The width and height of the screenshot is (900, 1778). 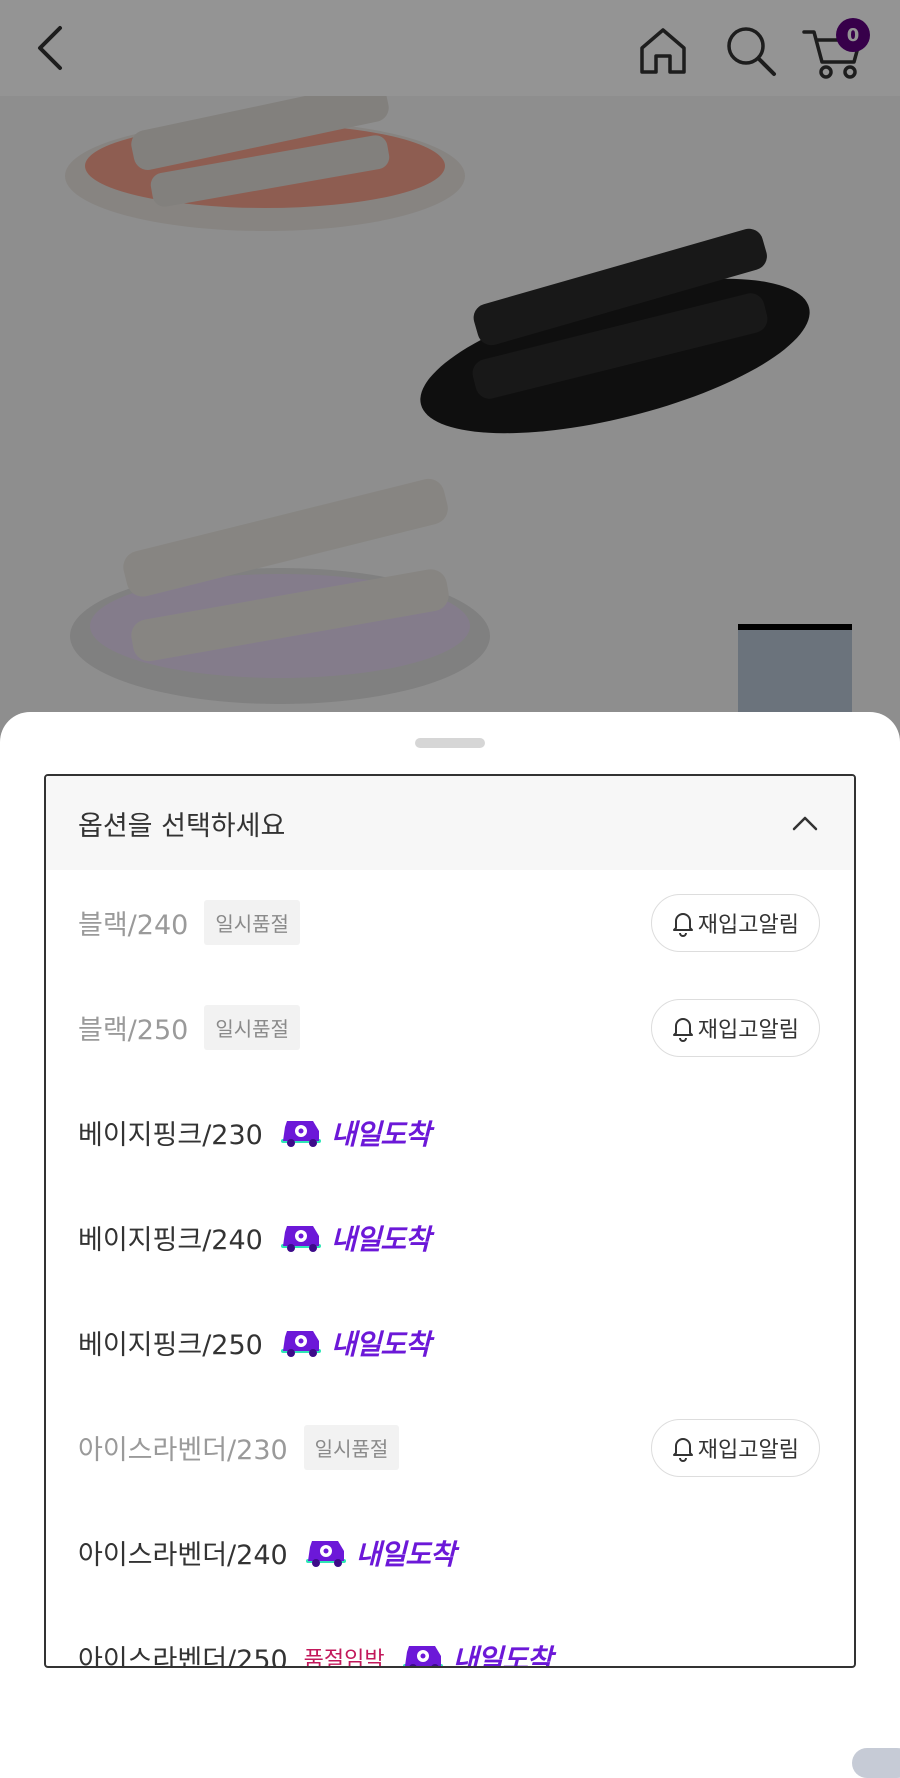 What do you see at coordinates (182, 826) in the screenshot?
I see `option-select-title: 옵션을 선택하세요` at bounding box center [182, 826].